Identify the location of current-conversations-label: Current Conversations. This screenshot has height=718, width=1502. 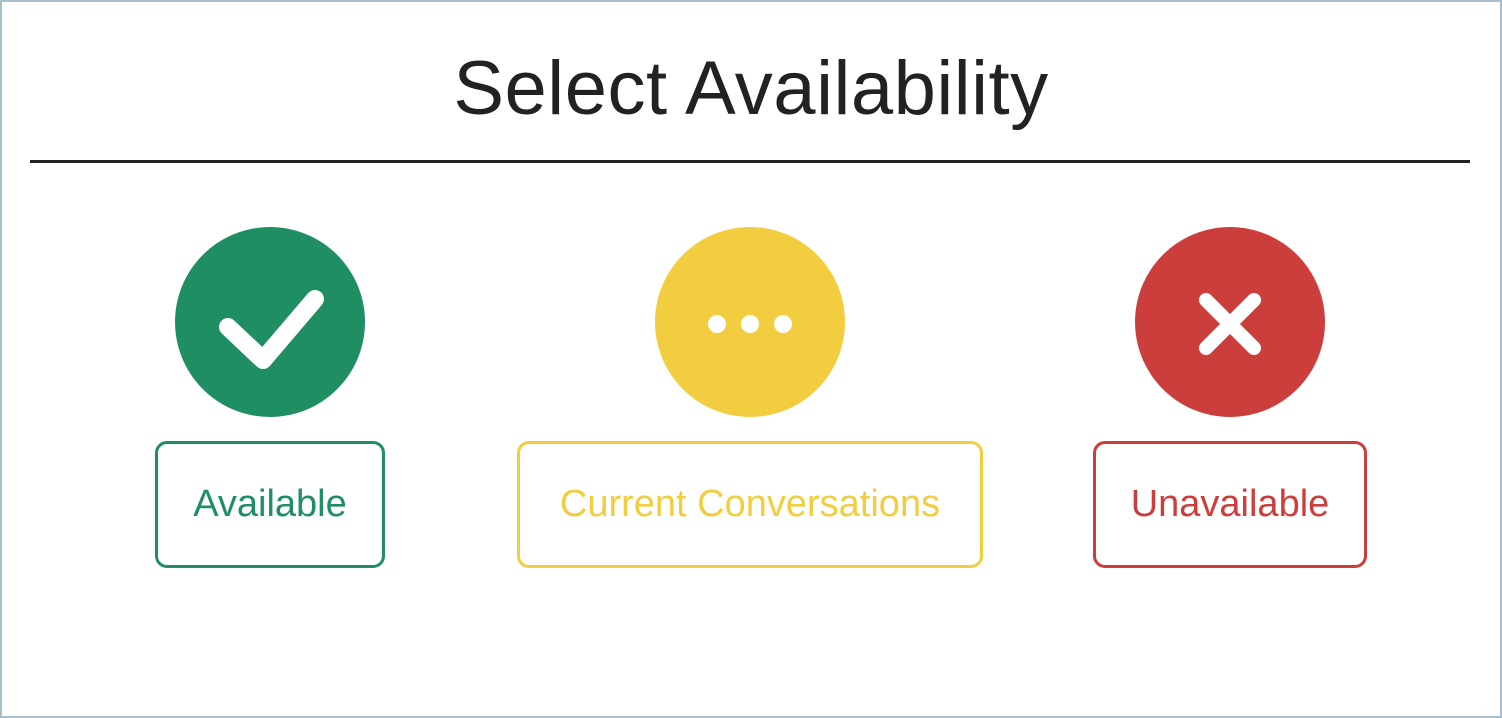
(750, 504).